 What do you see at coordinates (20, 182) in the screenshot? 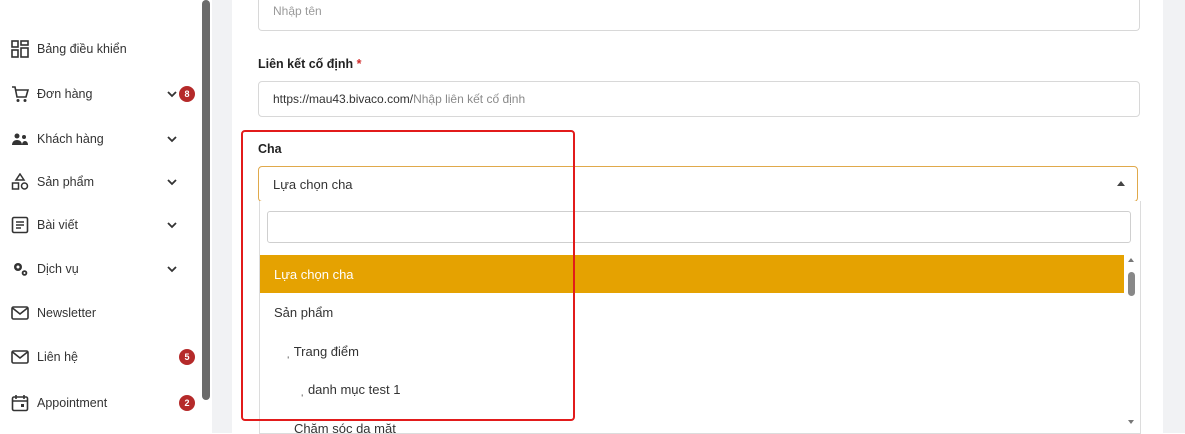
I see `shapes-icon` at bounding box center [20, 182].